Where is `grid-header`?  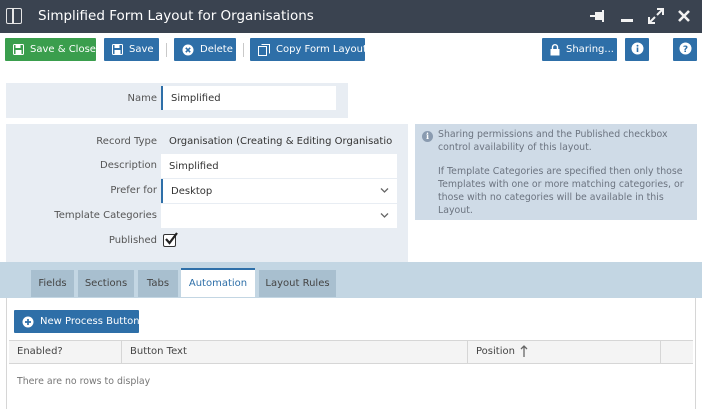
grid-header is located at coordinates (351, 352).